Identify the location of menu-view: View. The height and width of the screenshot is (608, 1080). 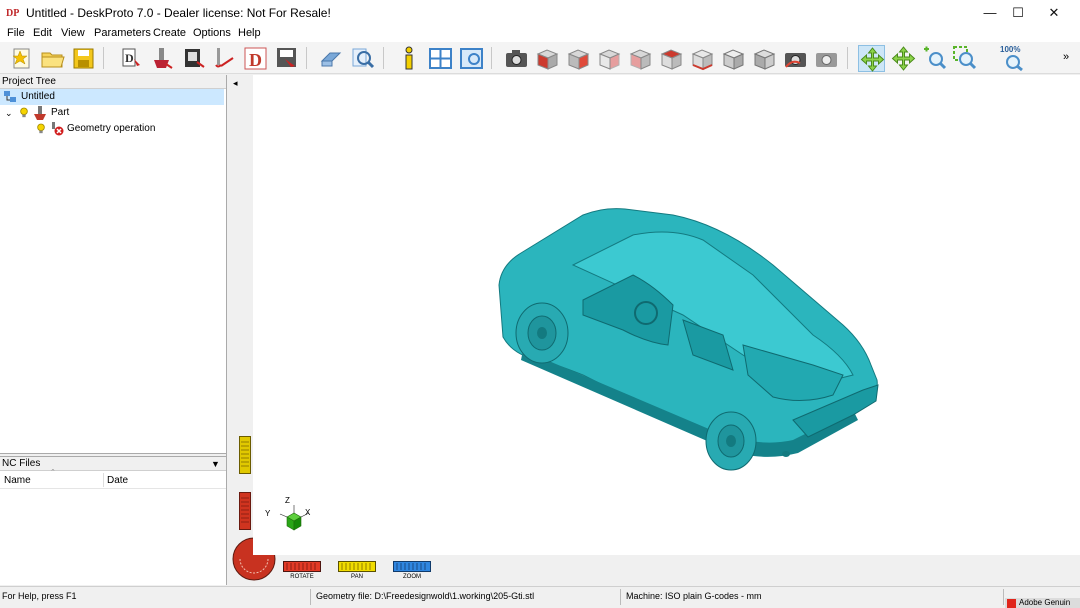
(73, 33).